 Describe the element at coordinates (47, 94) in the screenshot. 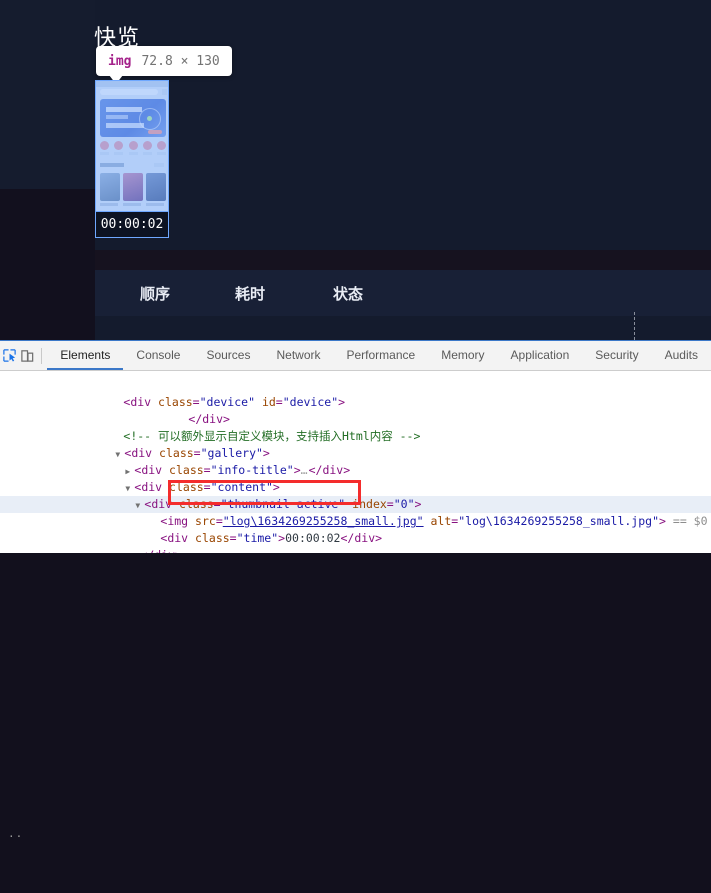

I see `page-background-left` at that location.